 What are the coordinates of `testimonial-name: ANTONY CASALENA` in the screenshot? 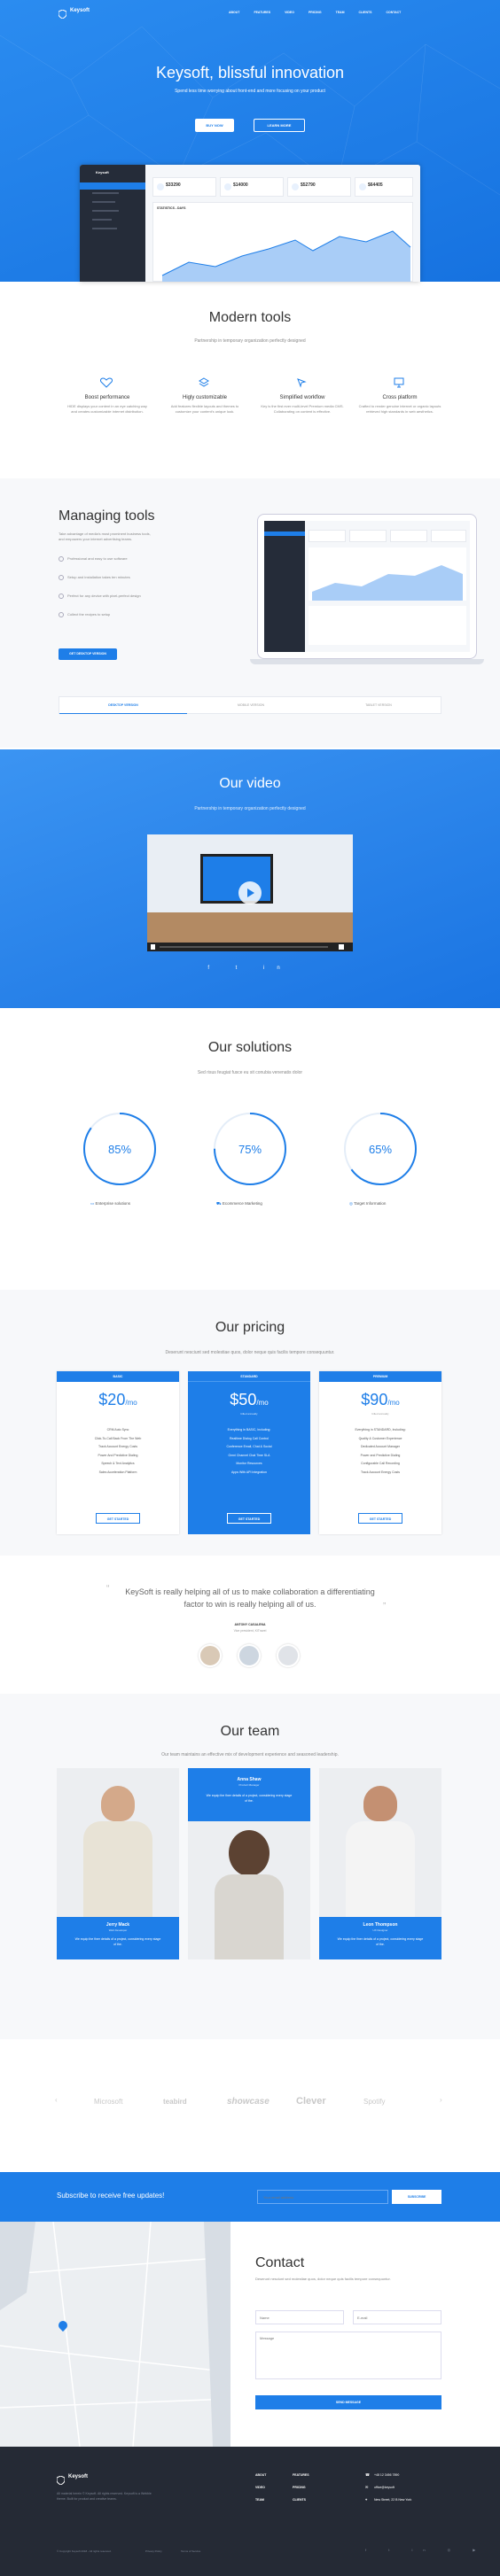 It's located at (250, 1624).